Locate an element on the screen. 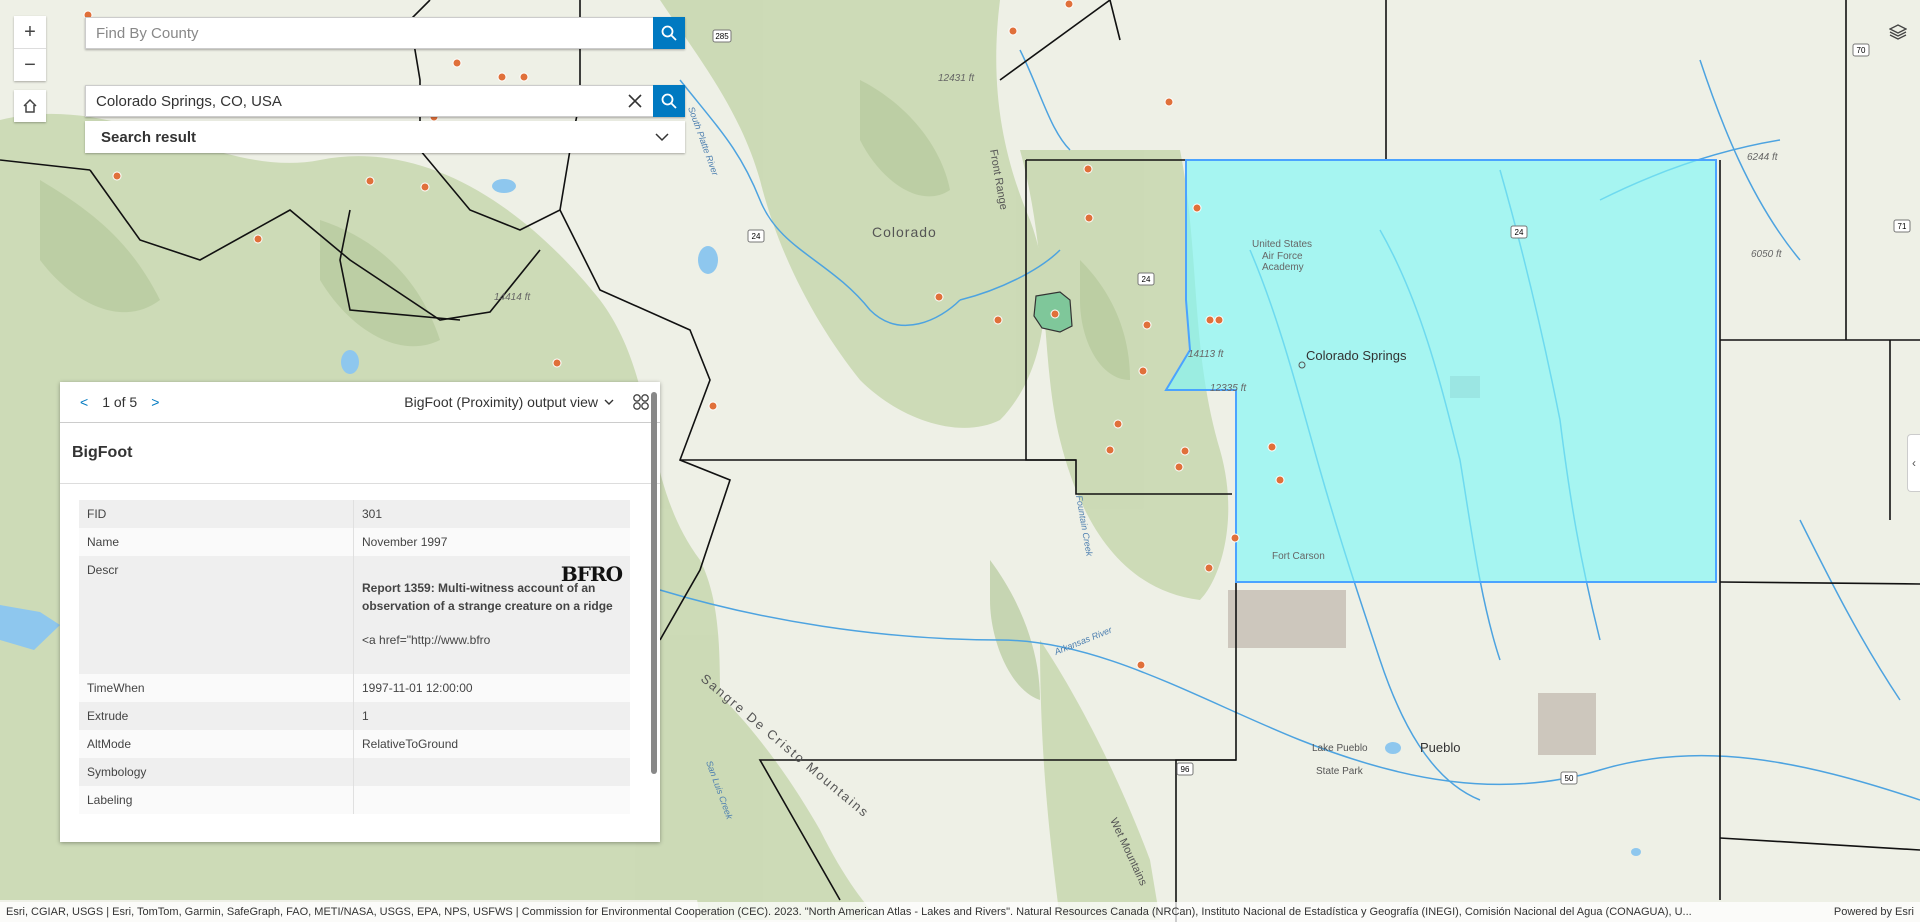 The width and height of the screenshot is (1920, 922). table-row: Labeling is located at coordinates (354, 800).